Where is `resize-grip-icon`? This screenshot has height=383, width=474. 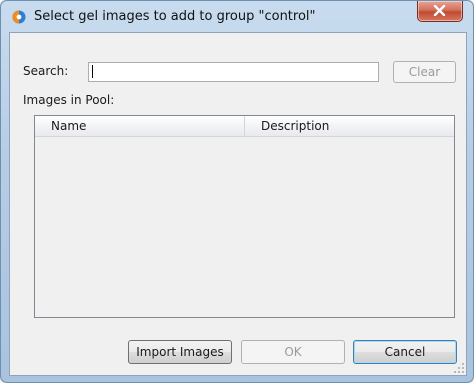
resize-grip-icon is located at coordinates (459, 368).